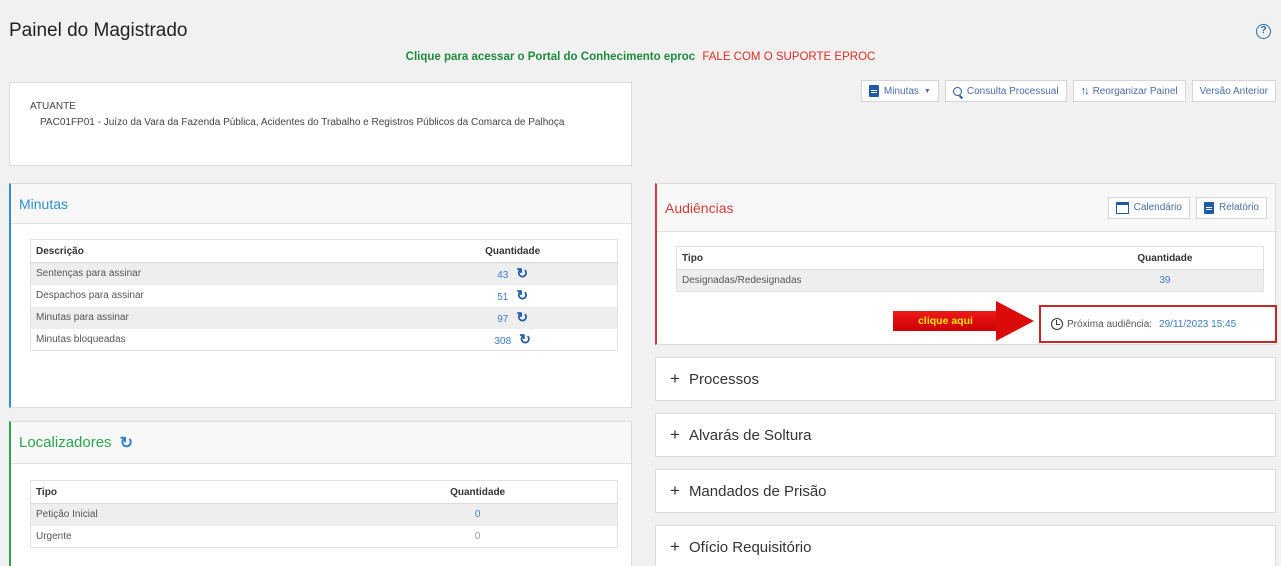 This screenshot has height=566, width=1281. I want to click on row-qty-link: 51, so click(502, 297).